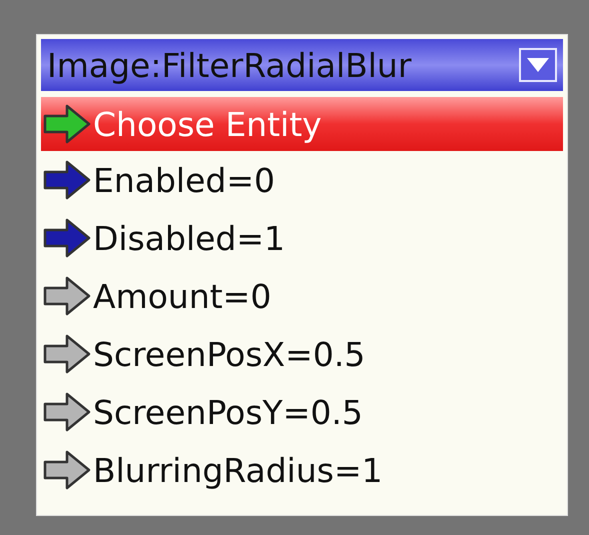  I want to click on port-label: ScreenPosX=0.5, so click(229, 354).